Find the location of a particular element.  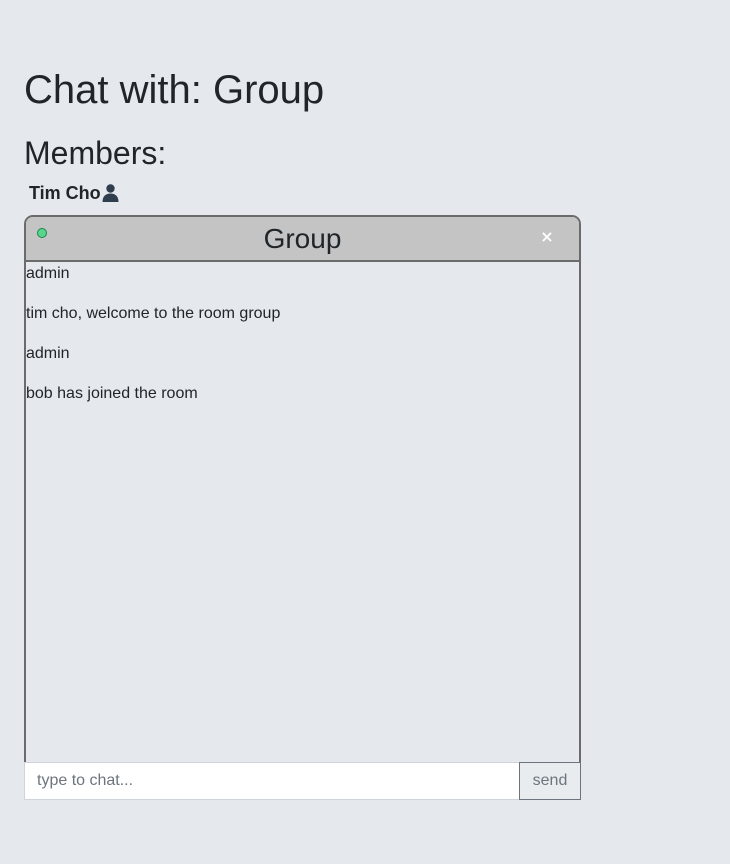

close-button: × is located at coordinates (547, 237).